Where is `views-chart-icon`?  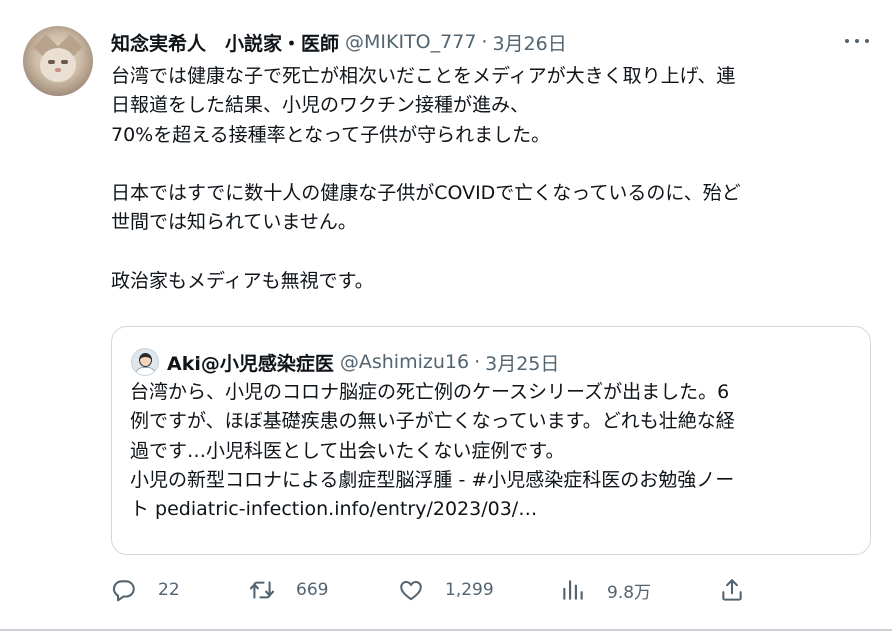 views-chart-icon is located at coordinates (573, 590).